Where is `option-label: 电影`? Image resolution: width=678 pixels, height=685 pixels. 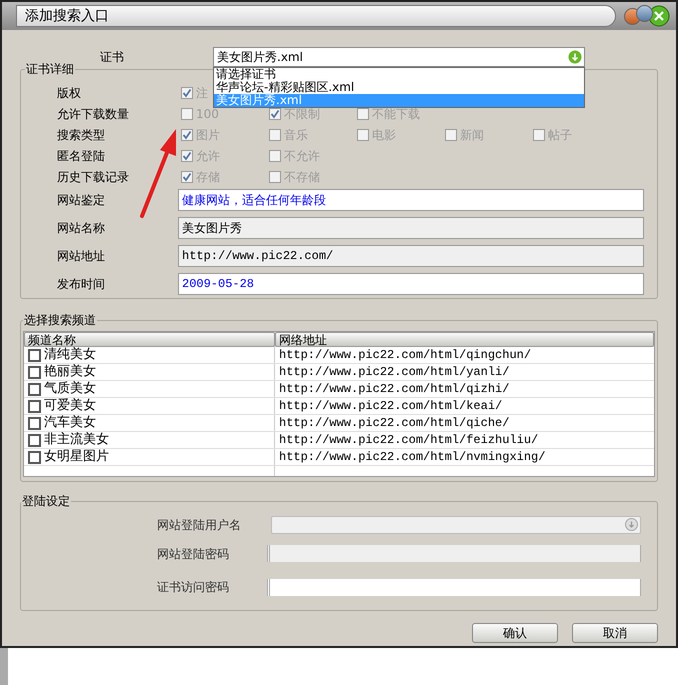
option-label: 电影 is located at coordinates (384, 135).